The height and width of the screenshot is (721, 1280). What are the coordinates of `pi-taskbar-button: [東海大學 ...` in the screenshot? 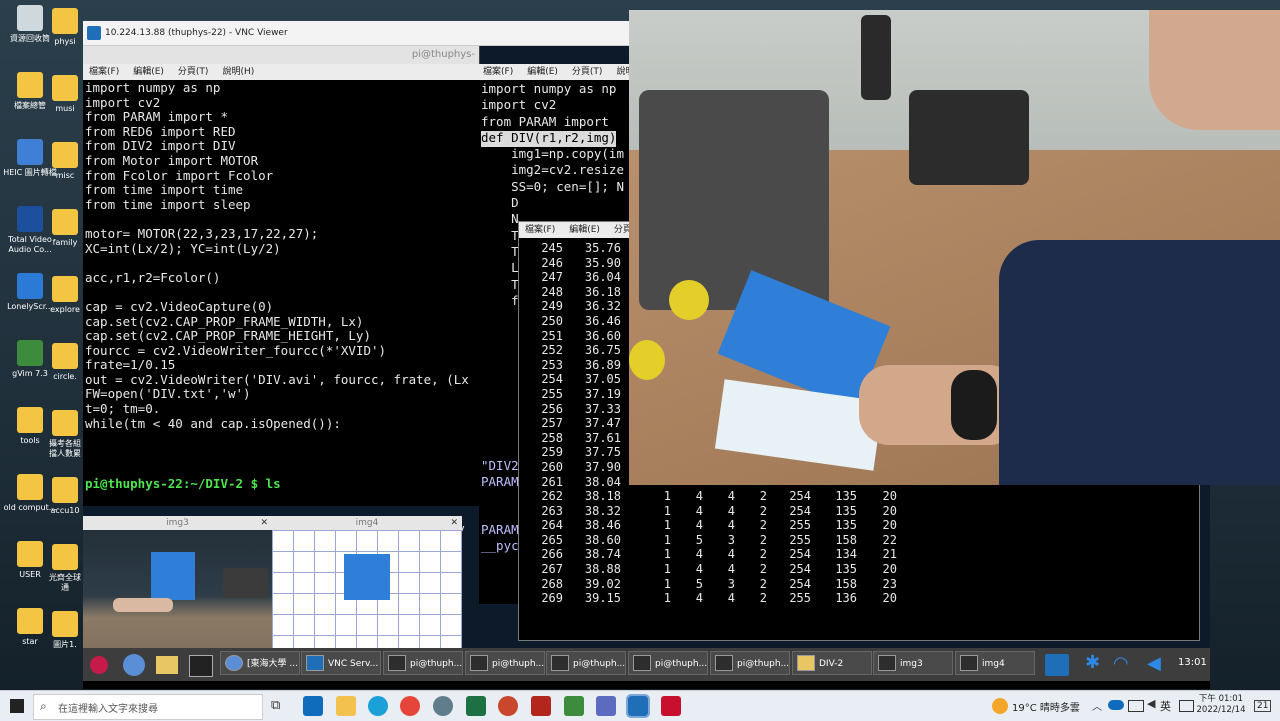 It's located at (260, 663).